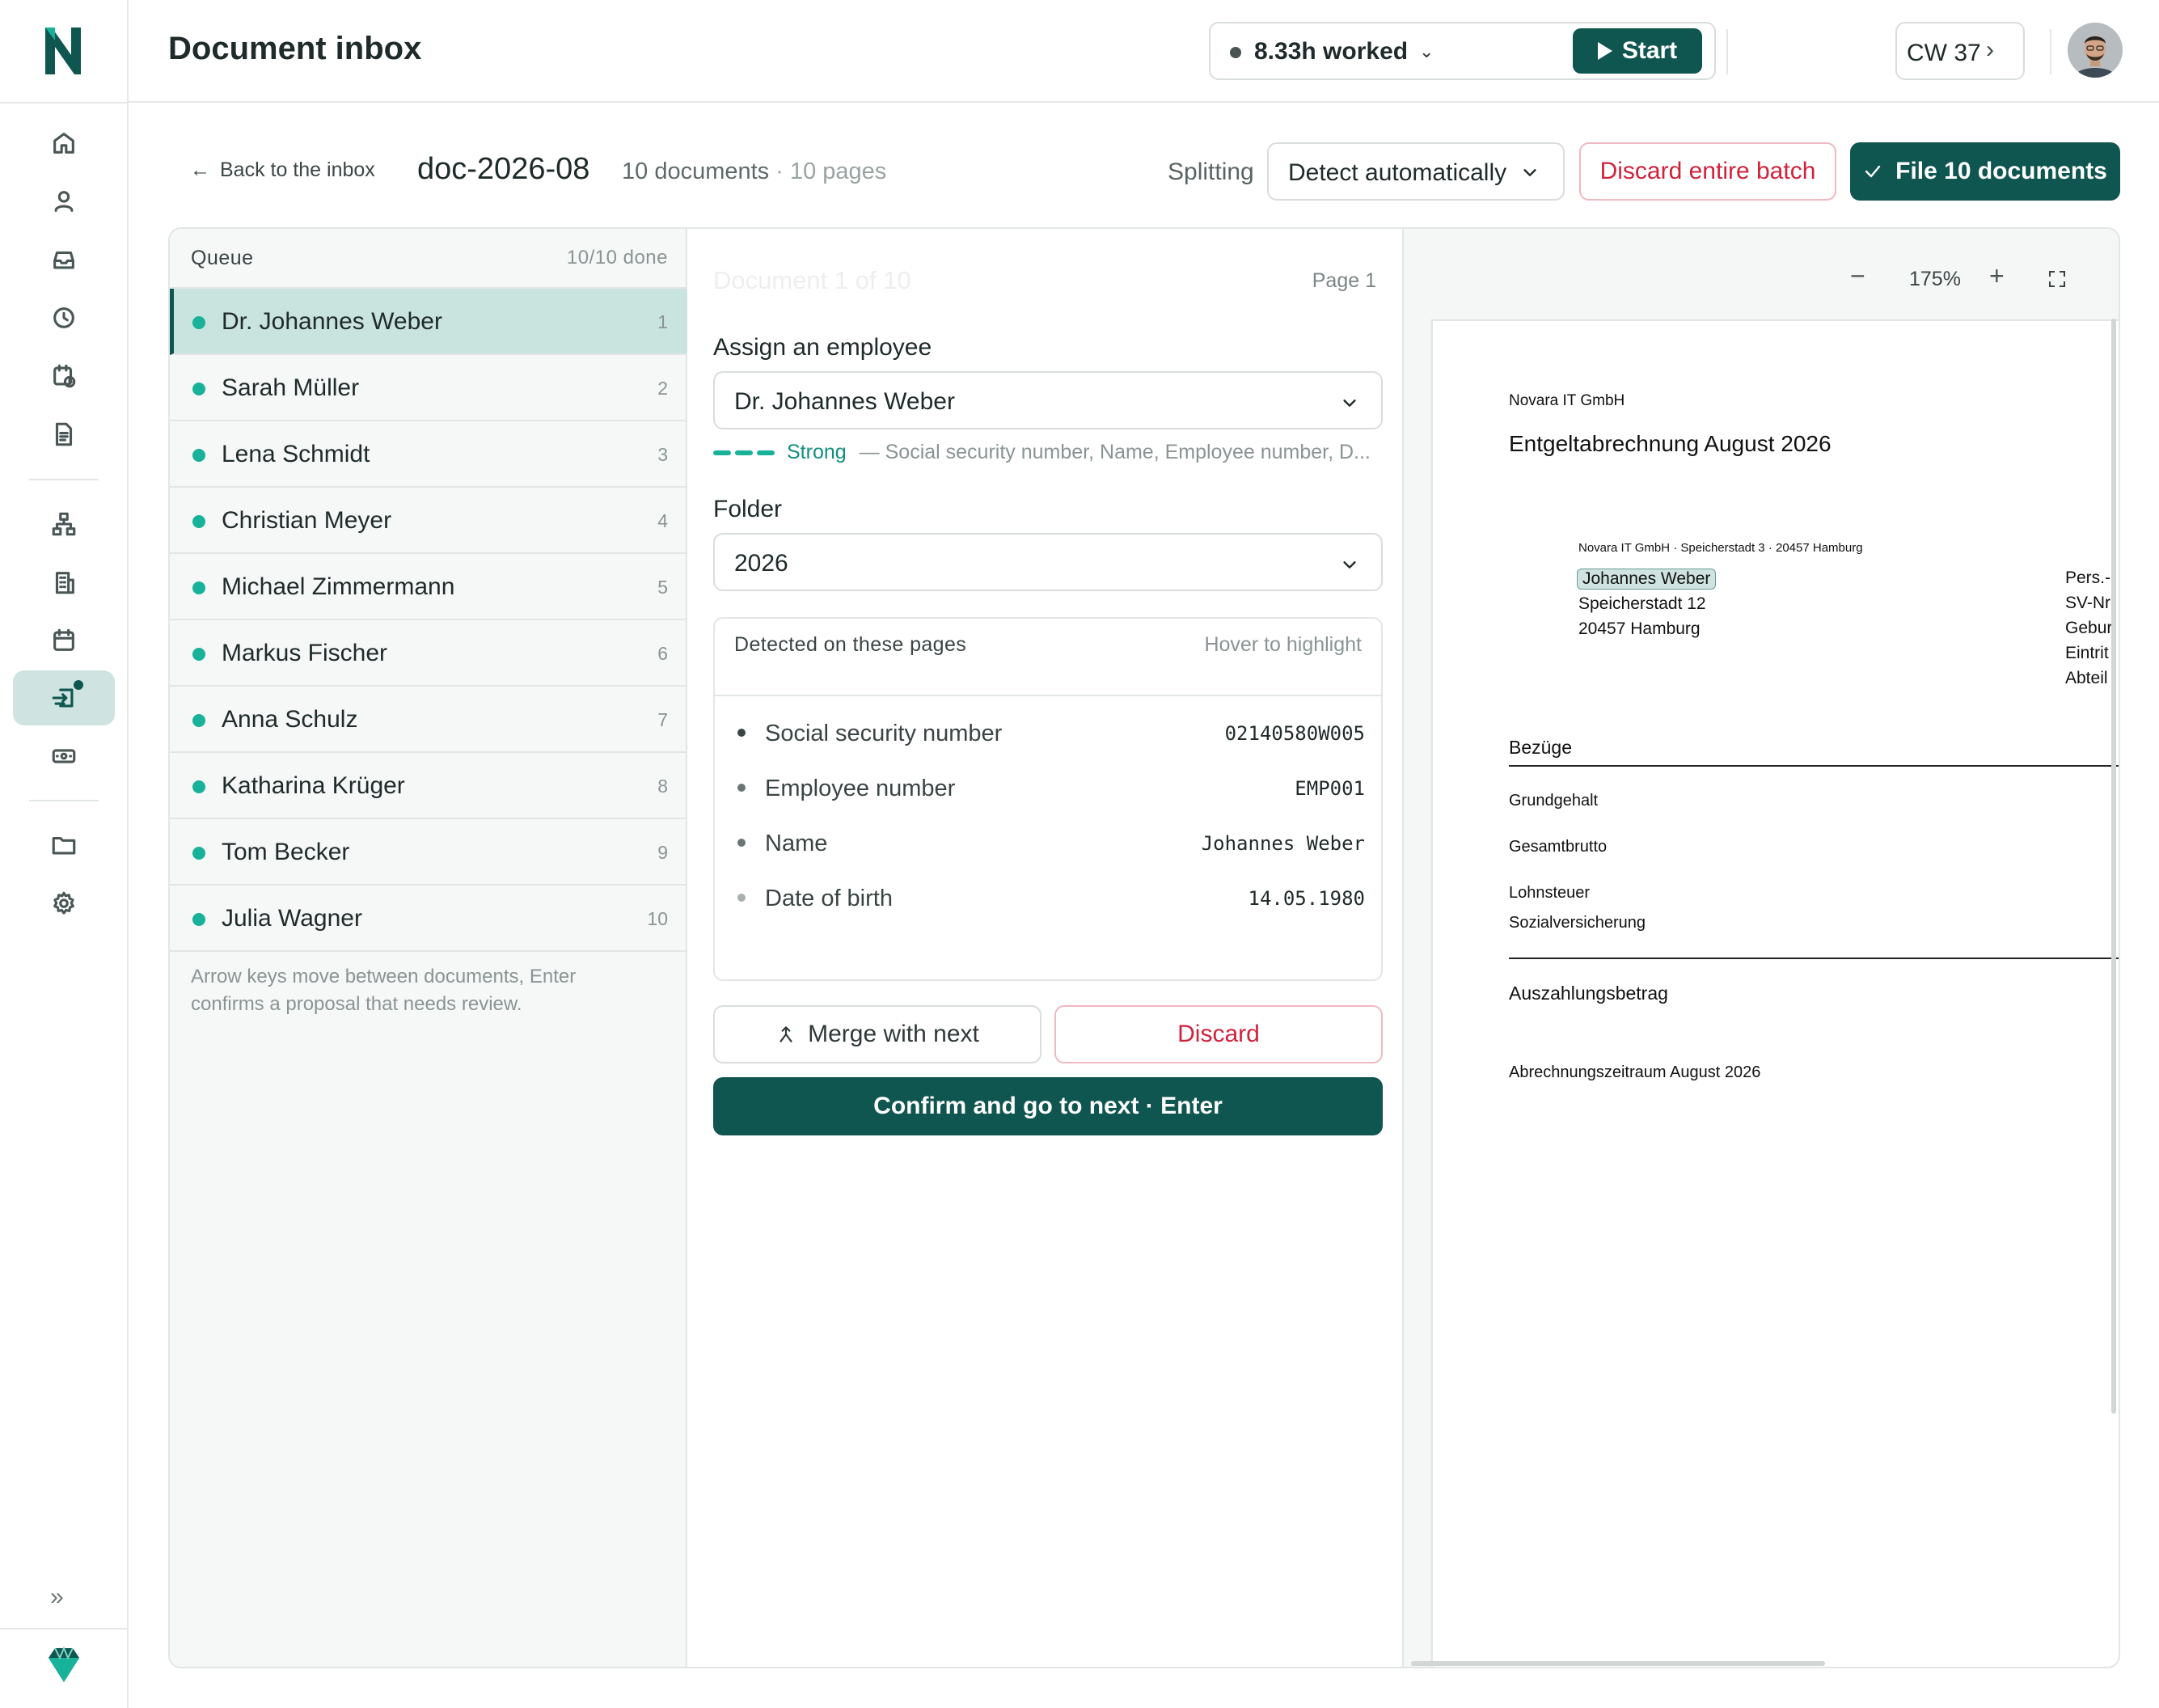 This screenshot has width=2159, height=1708. I want to click on detected-field: Employee number EMP001, so click(1049, 787).